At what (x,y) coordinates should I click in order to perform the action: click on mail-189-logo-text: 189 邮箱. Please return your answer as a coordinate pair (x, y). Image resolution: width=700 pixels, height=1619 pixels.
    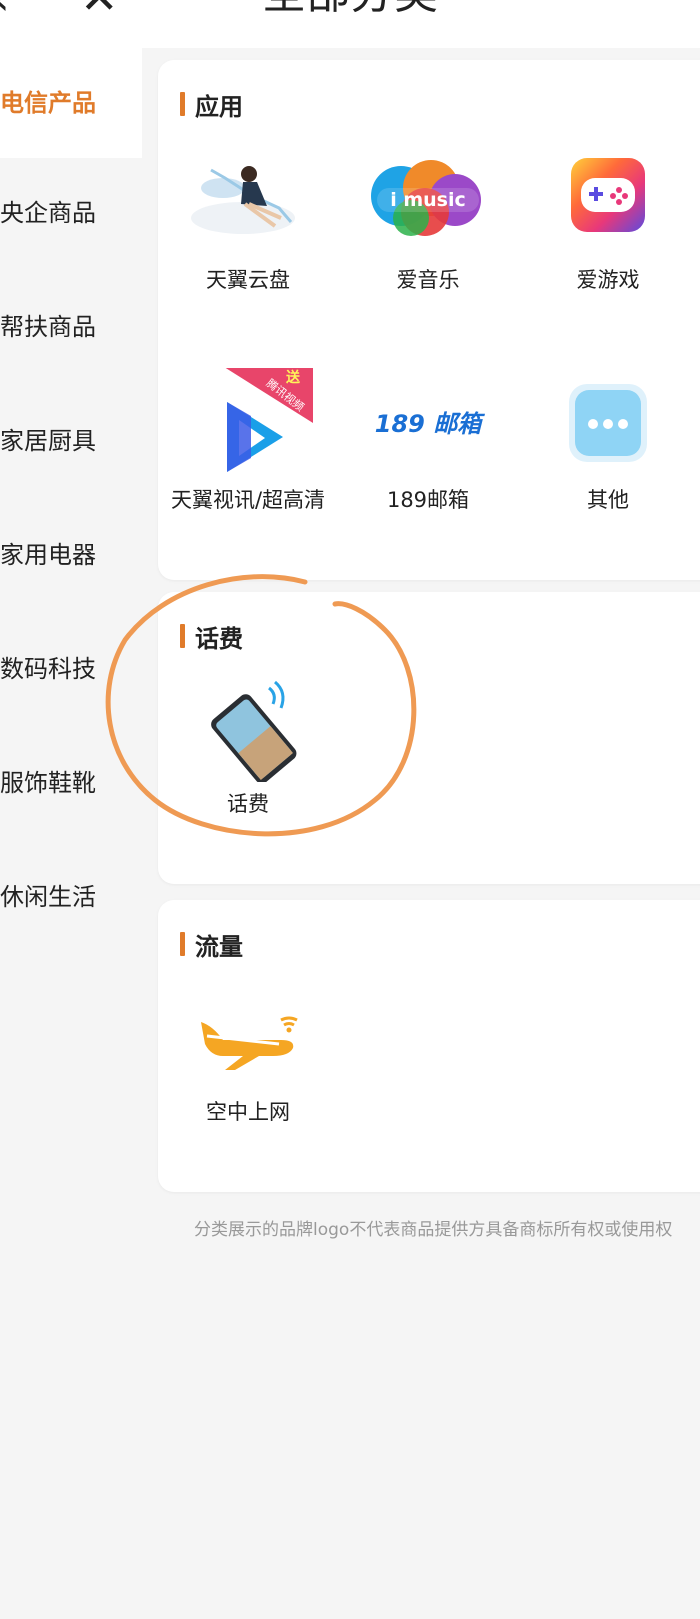
    Looking at the image, I should click on (430, 424).